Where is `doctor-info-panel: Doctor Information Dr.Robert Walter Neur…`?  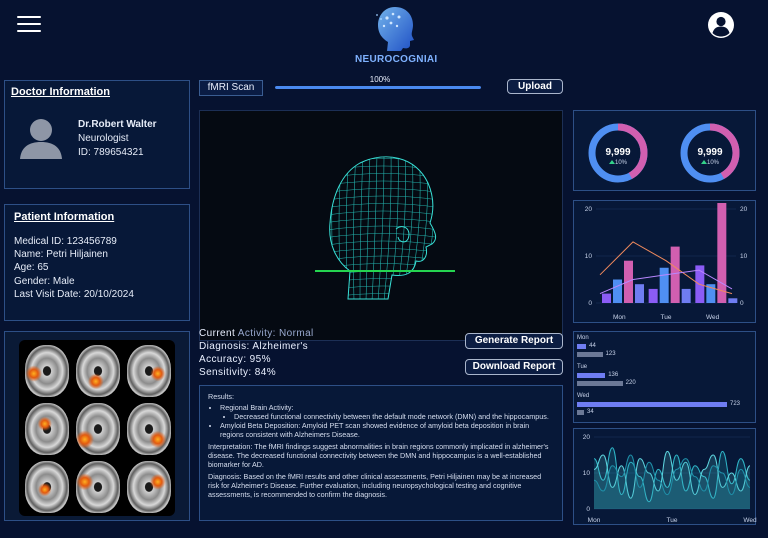
doctor-info-panel: Doctor Information Dr.Robert Walter Neur… is located at coordinates (97, 134).